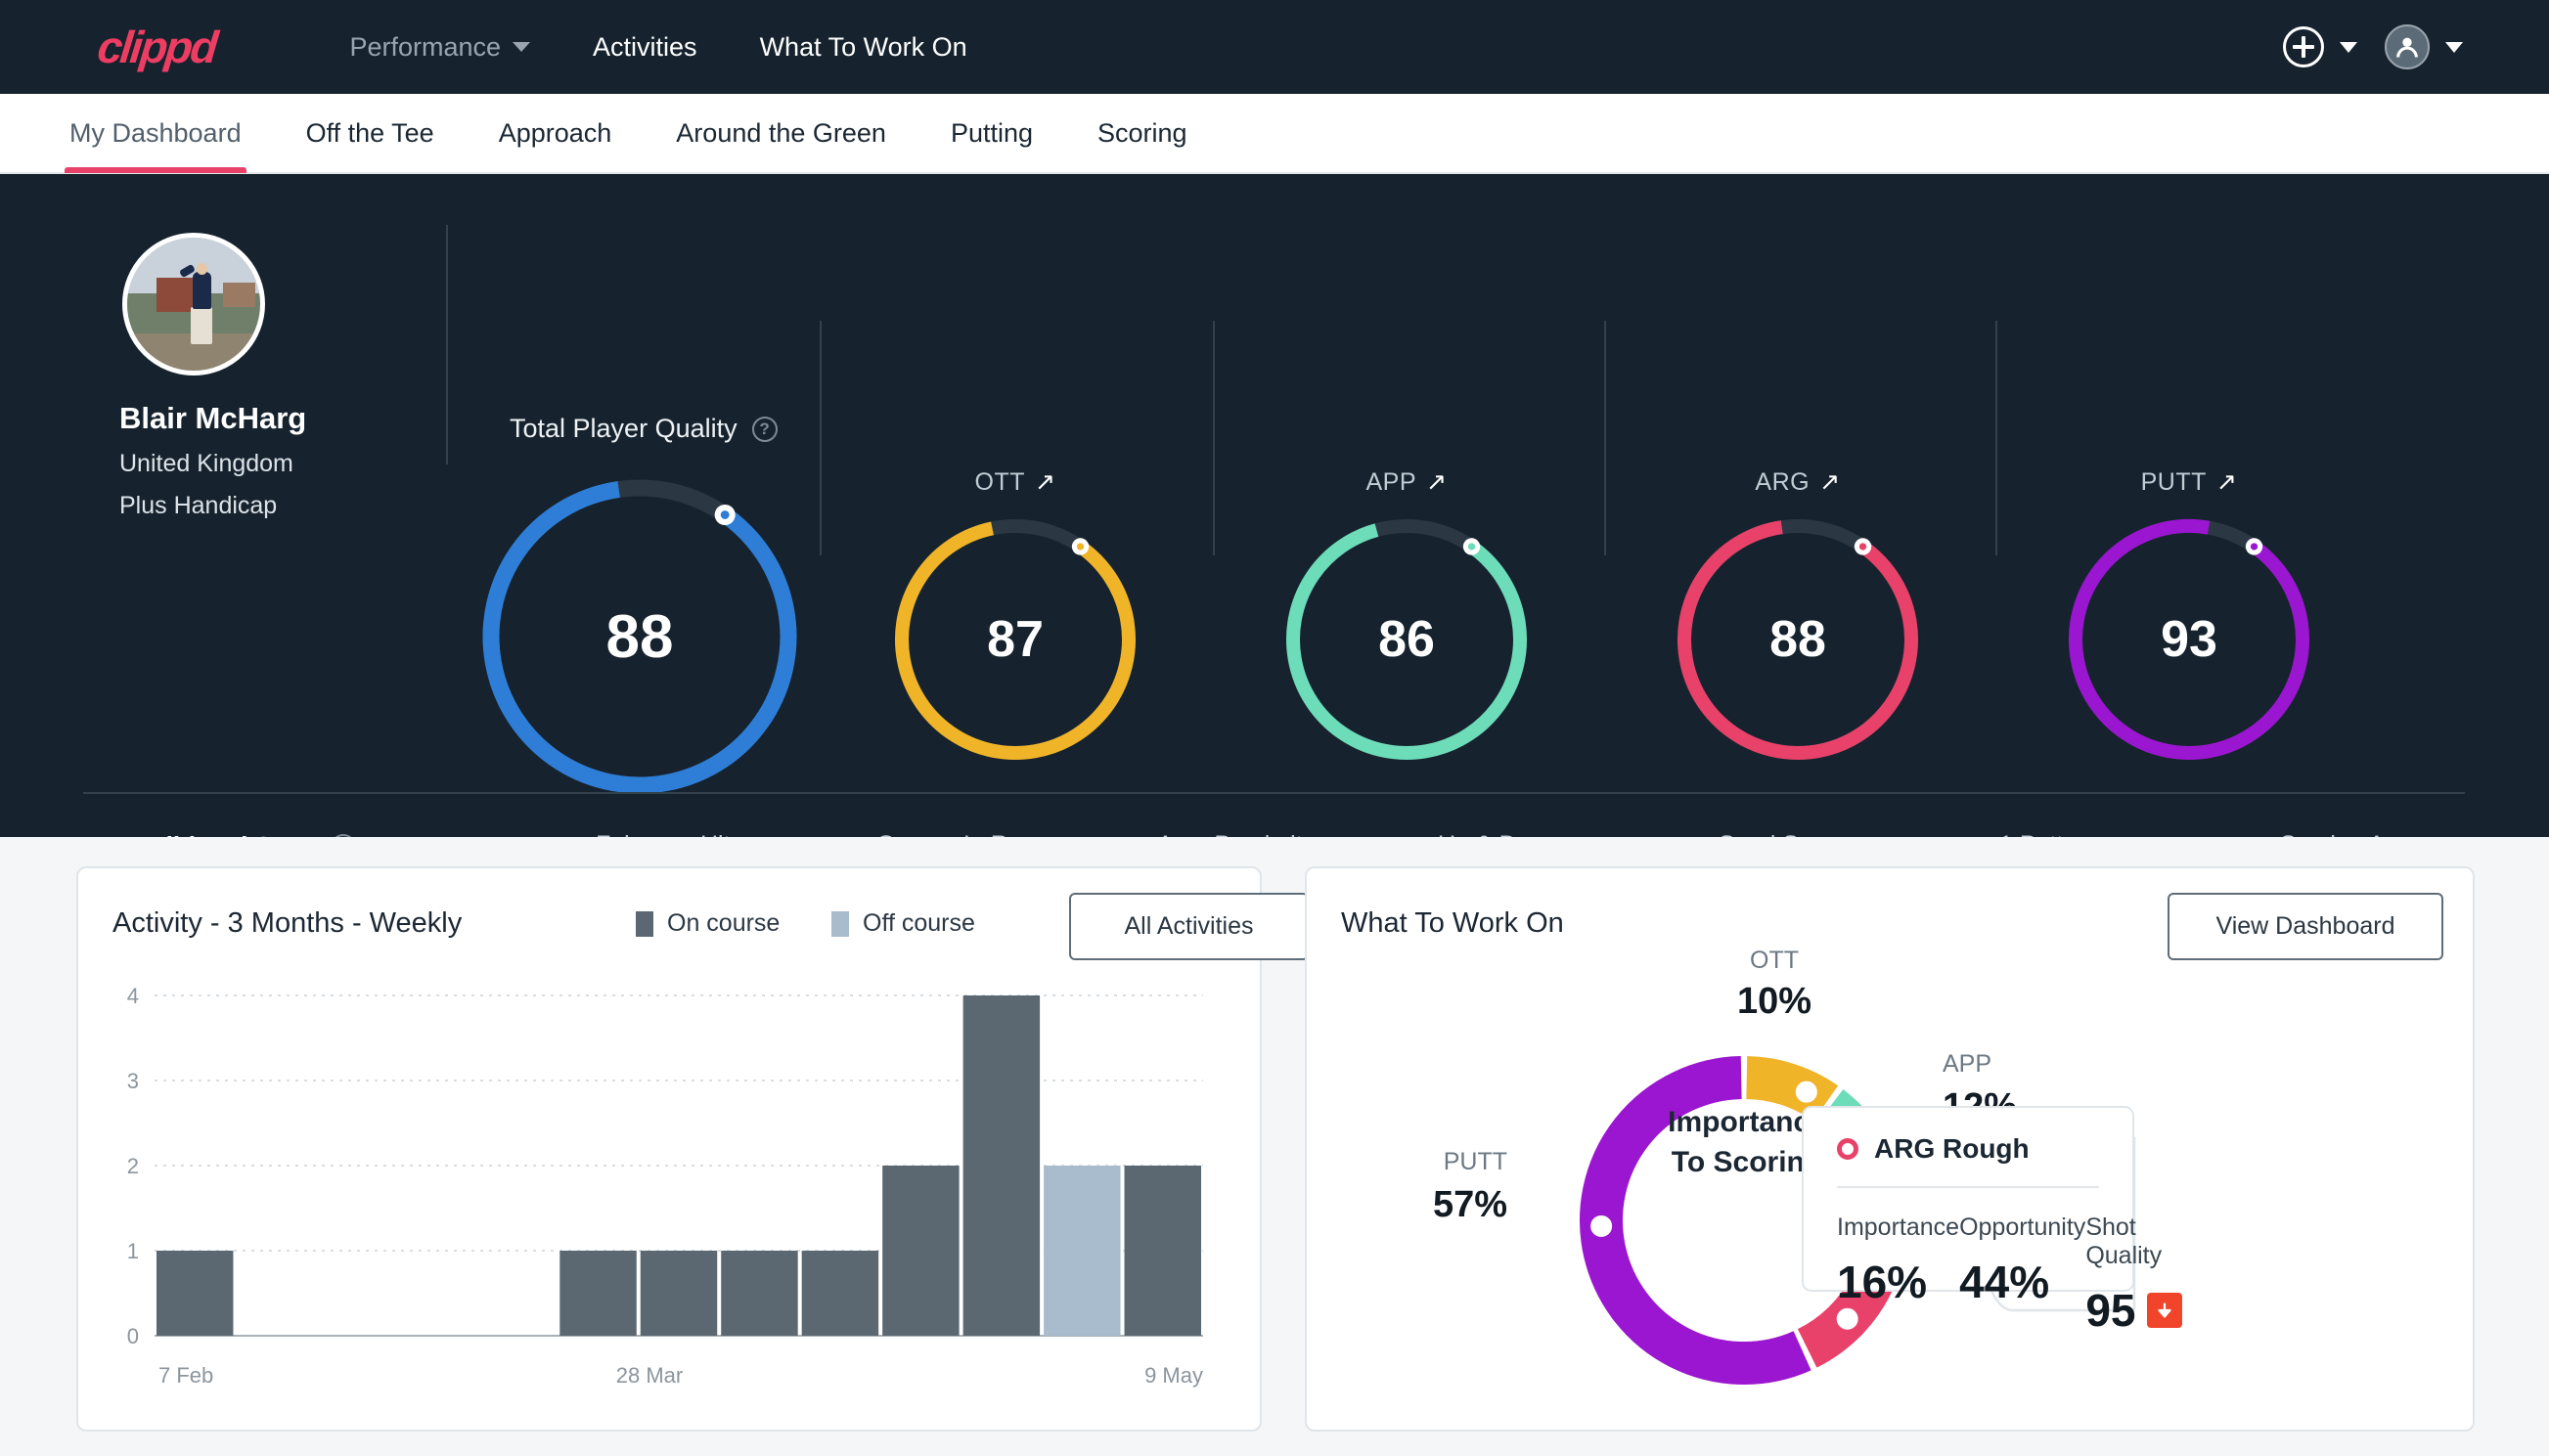 This screenshot has width=2549, height=1456. Describe the element at coordinates (765, 429) in the screenshot. I see `question-mark-icon: ?` at that location.